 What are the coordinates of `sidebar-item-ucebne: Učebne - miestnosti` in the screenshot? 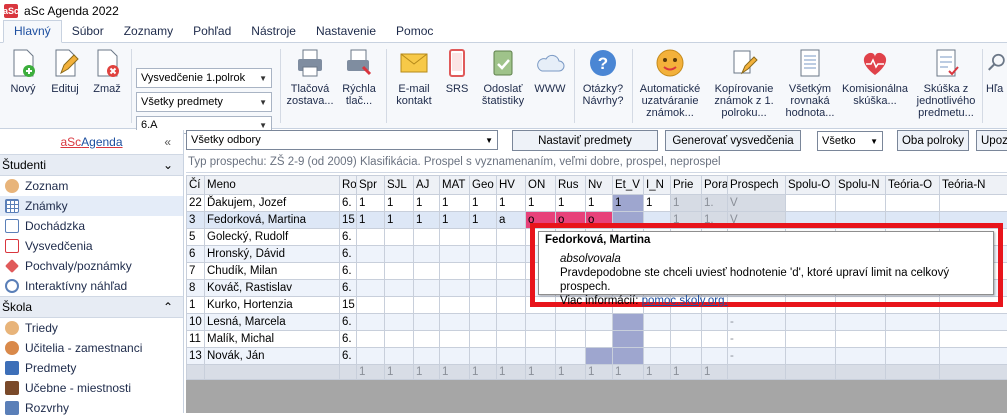 It's located at (91, 388).